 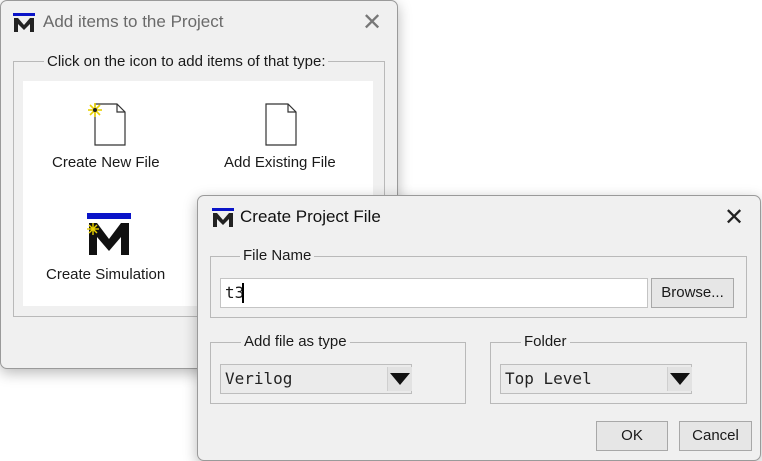 What do you see at coordinates (109, 234) in the screenshot?
I see `simulation-icon` at bounding box center [109, 234].